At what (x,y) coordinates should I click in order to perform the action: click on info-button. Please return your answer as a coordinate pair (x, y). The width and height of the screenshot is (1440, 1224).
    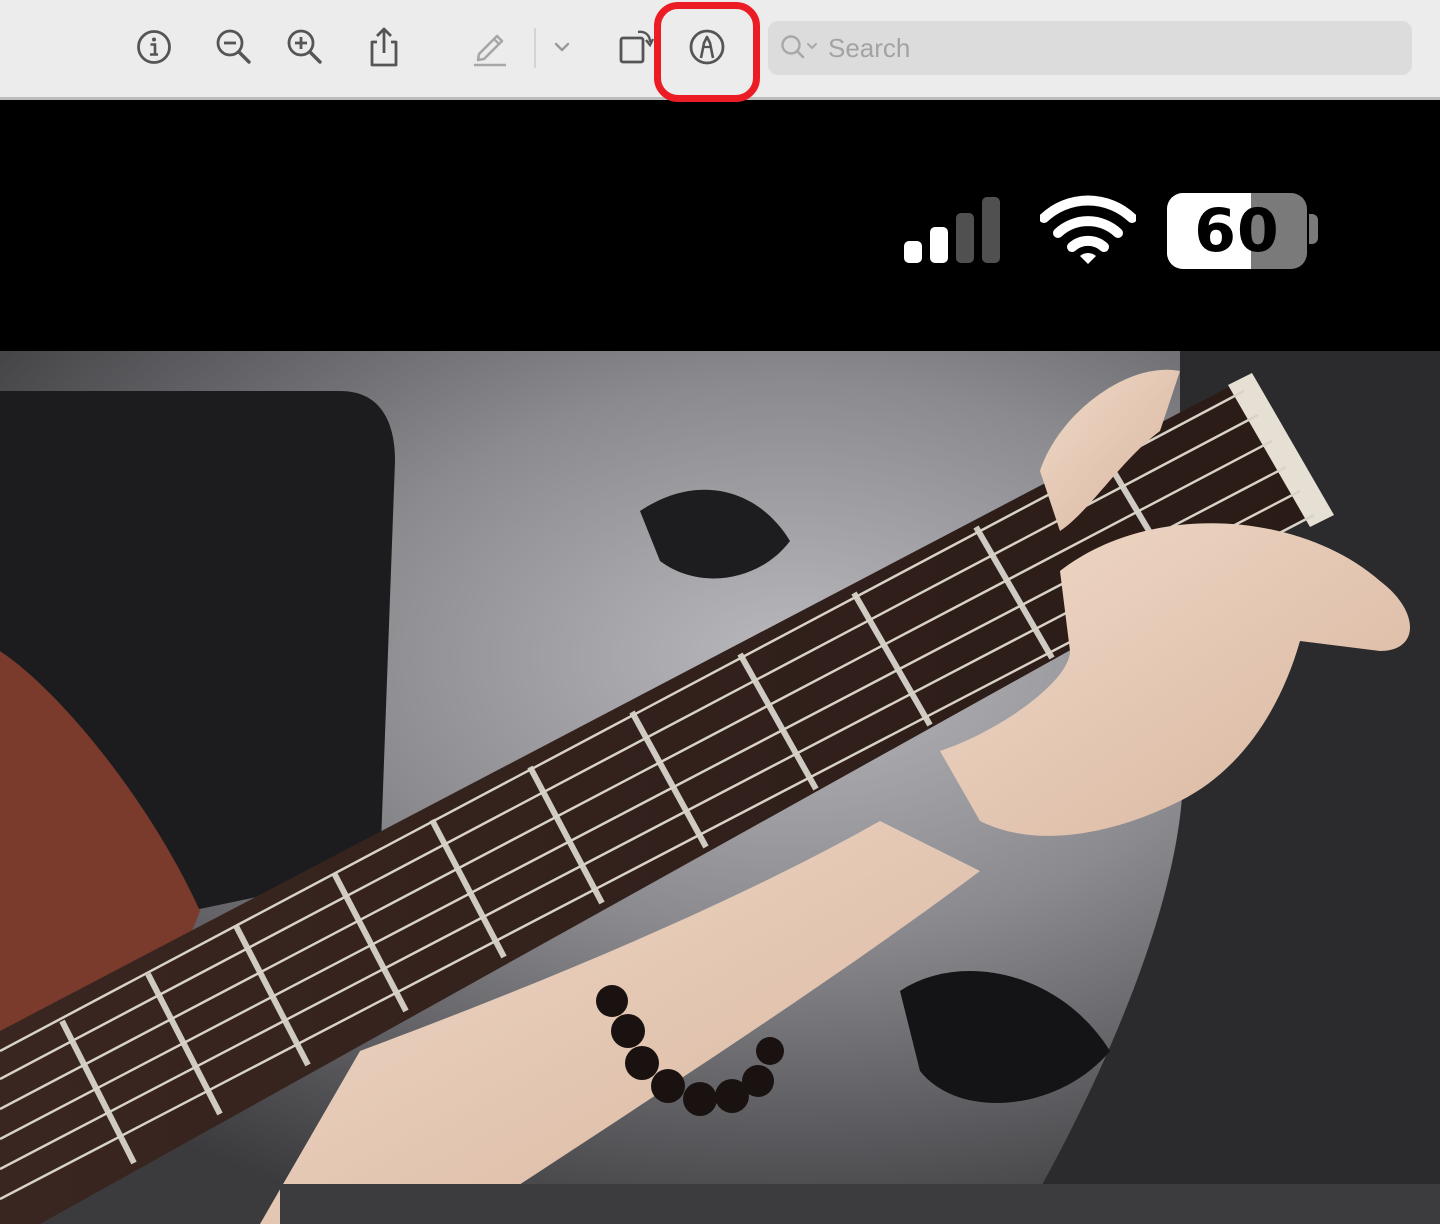
    Looking at the image, I should click on (154, 47).